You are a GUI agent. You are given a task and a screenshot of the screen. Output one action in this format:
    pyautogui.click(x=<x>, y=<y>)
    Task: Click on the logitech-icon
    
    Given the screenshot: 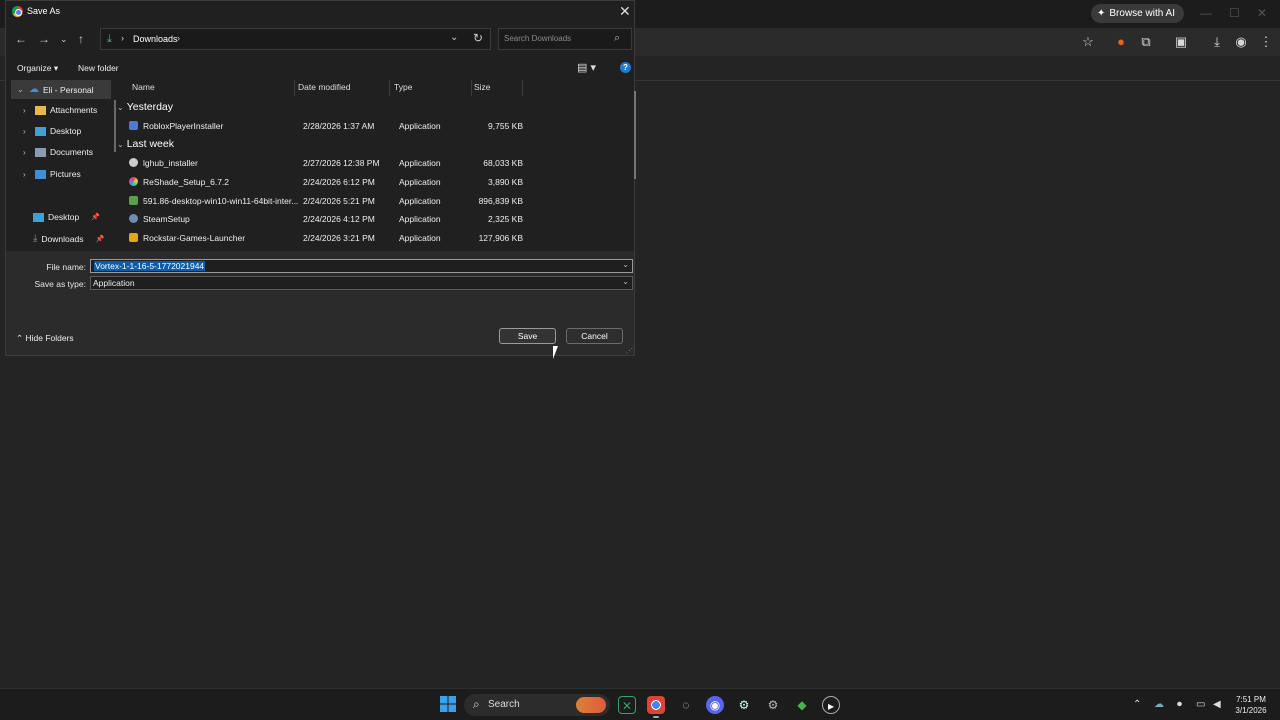 What is the action you would take?
    pyautogui.click(x=133, y=162)
    